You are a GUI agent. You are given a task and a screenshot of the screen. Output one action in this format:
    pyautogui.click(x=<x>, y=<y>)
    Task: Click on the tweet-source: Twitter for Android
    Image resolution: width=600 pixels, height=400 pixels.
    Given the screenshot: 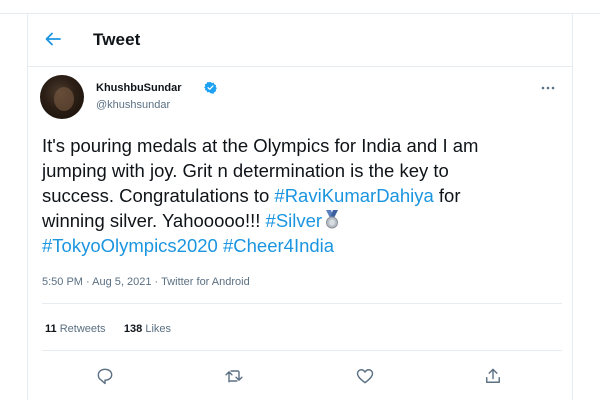 What is the action you would take?
    pyautogui.click(x=205, y=282)
    